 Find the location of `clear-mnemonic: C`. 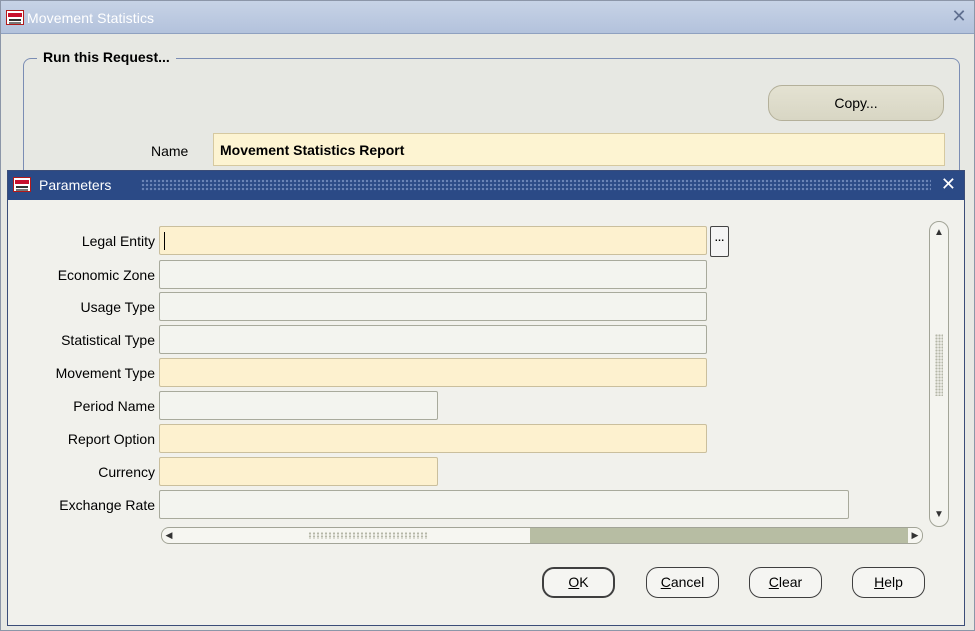

clear-mnemonic: C is located at coordinates (773, 582).